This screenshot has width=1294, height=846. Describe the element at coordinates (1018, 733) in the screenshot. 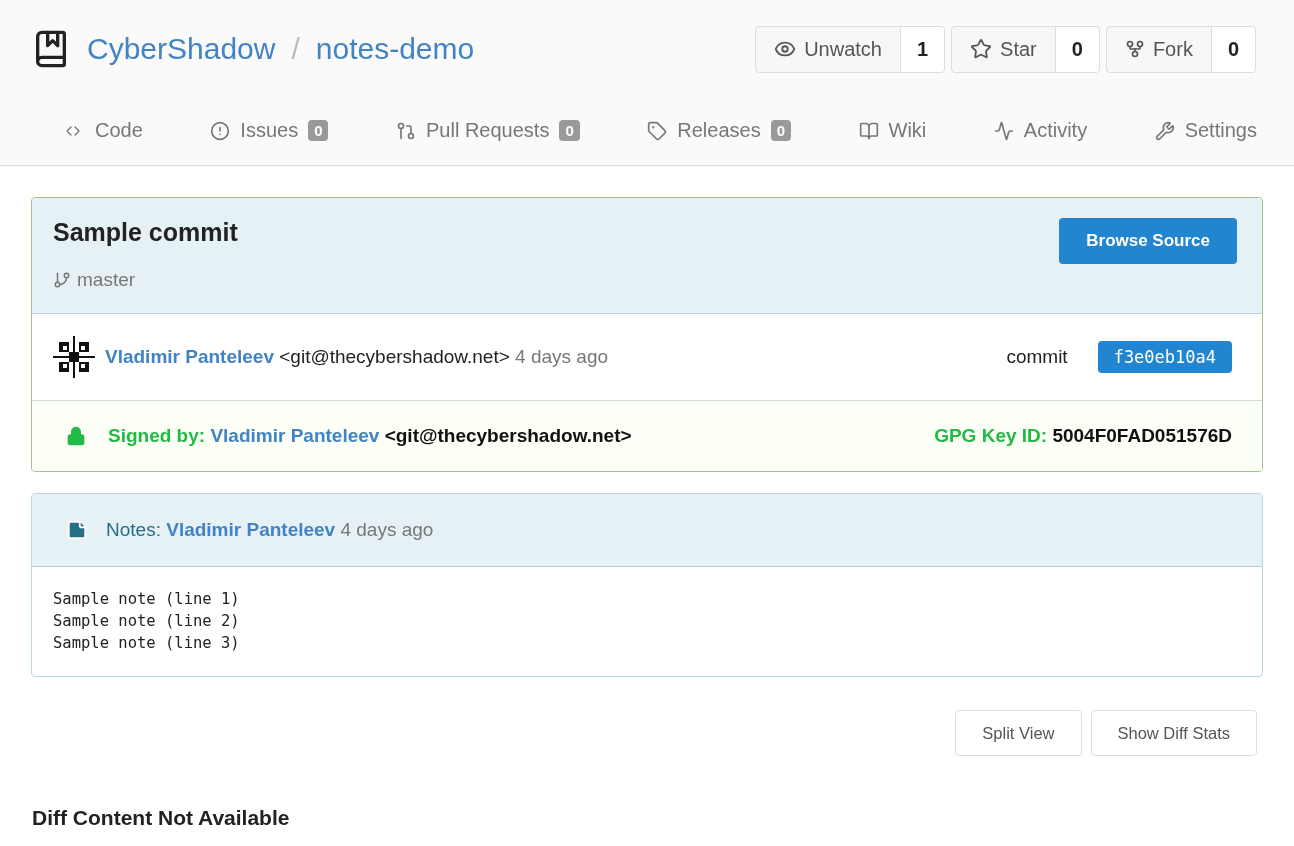

I see `diff-option-button: Split View` at that location.